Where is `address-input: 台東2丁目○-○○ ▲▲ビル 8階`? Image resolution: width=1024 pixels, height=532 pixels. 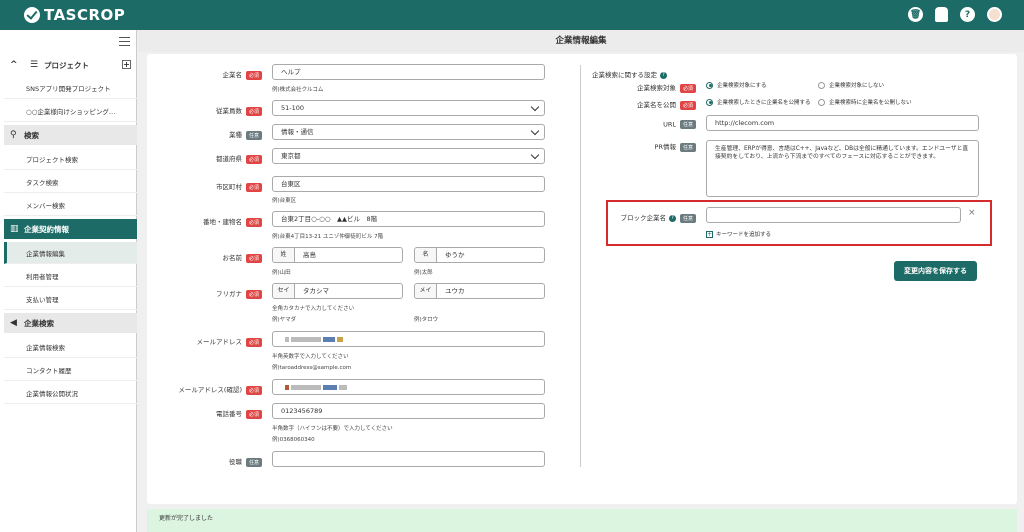 address-input: 台東2丁目○-○○ ▲▲ビル 8階 is located at coordinates (408, 219).